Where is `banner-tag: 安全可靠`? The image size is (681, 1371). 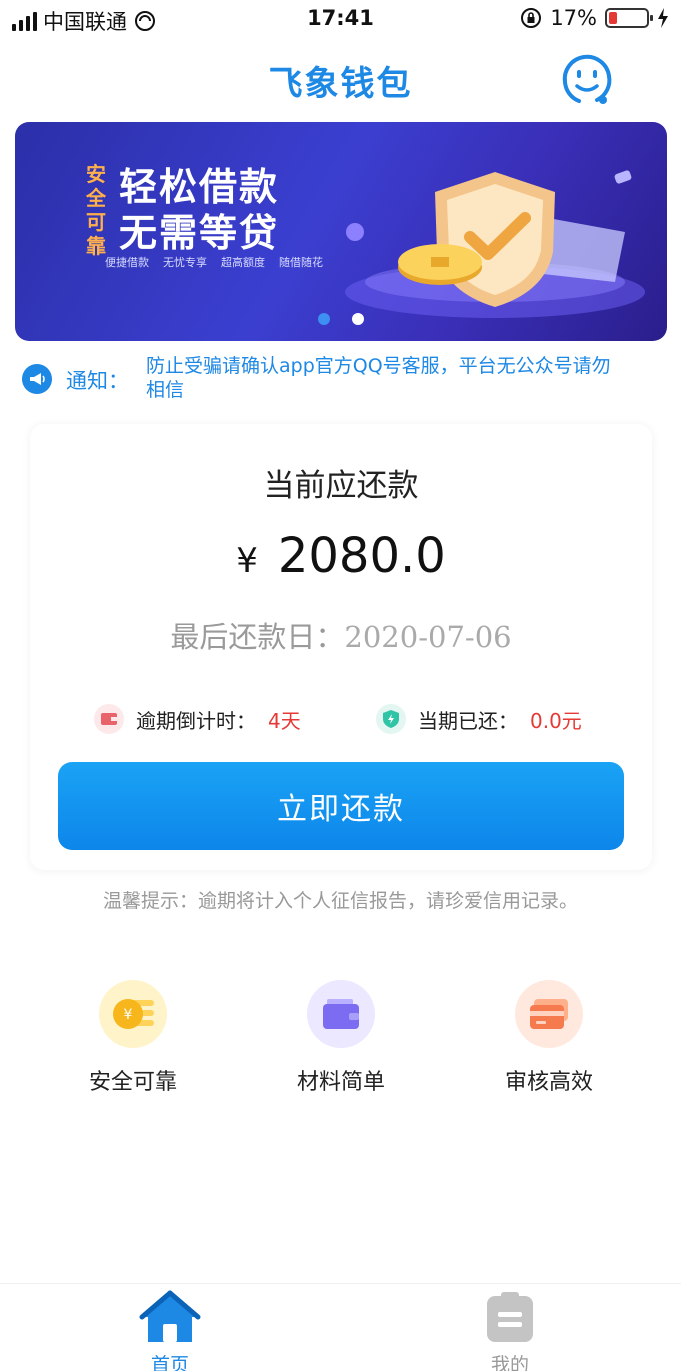
banner-tag: 安全可靠 is located at coordinates (96, 210).